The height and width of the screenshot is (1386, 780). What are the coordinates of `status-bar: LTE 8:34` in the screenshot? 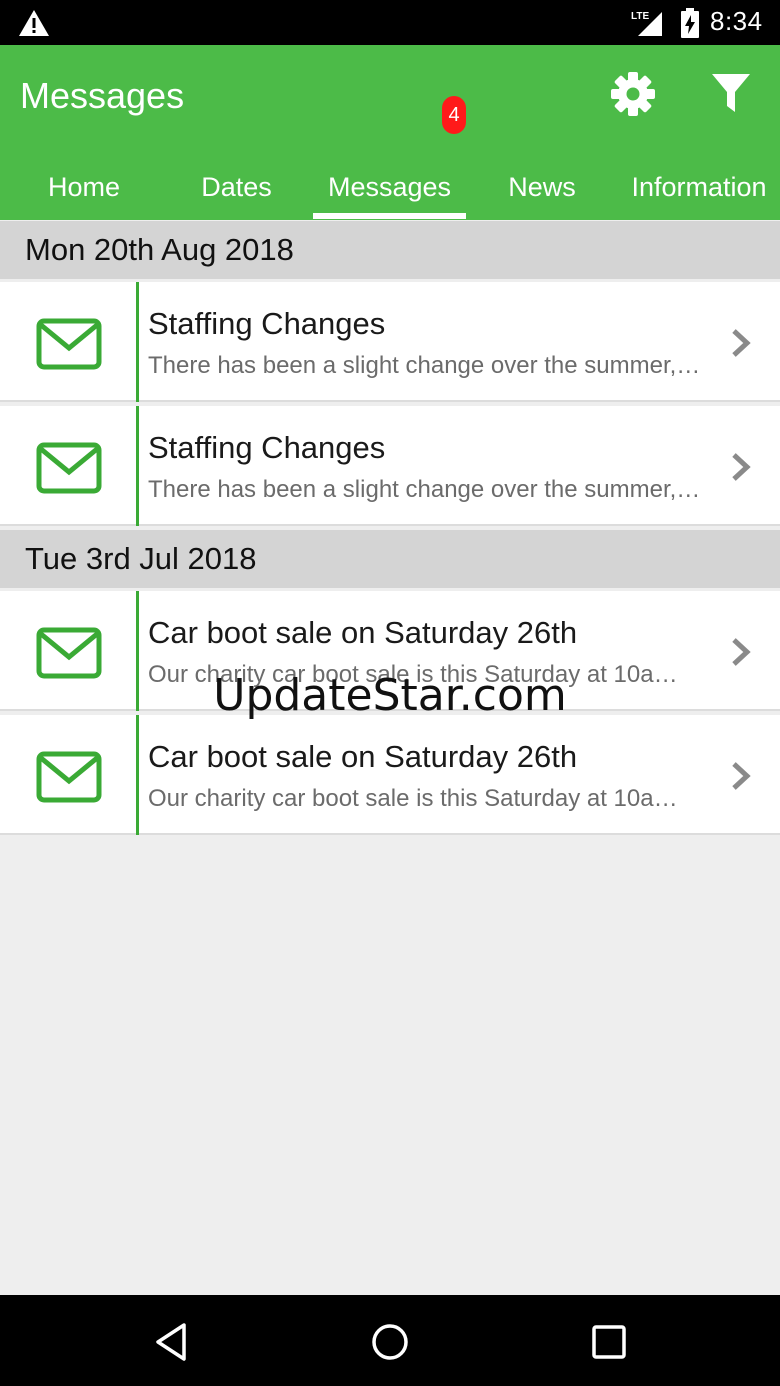 It's located at (390, 22).